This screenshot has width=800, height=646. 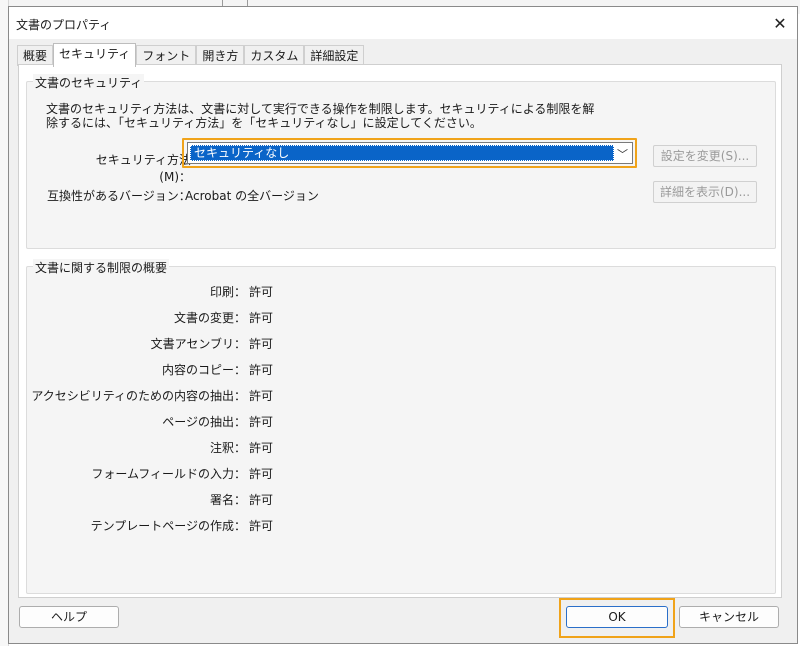 What do you see at coordinates (64, 25) in the screenshot?
I see `dialog-title: 文書のプロパティ` at bounding box center [64, 25].